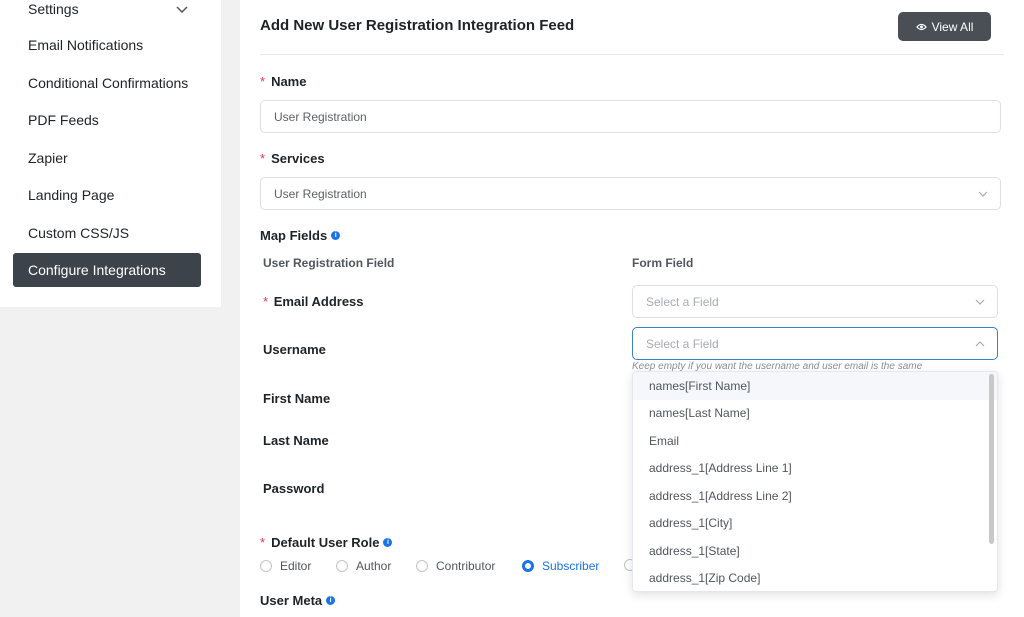 This screenshot has height=617, width=1024. Describe the element at coordinates (815, 301) in the screenshot. I see `email-field-select: Select a Field` at that location.